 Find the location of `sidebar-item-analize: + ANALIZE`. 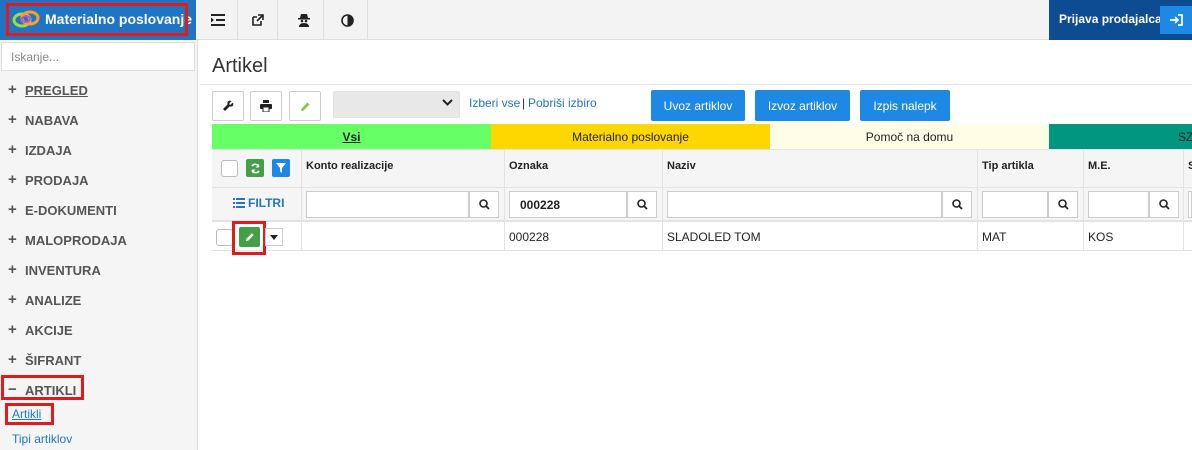

sidebar-item-analize: + ANALIZE is located at coordinates (98, 300).